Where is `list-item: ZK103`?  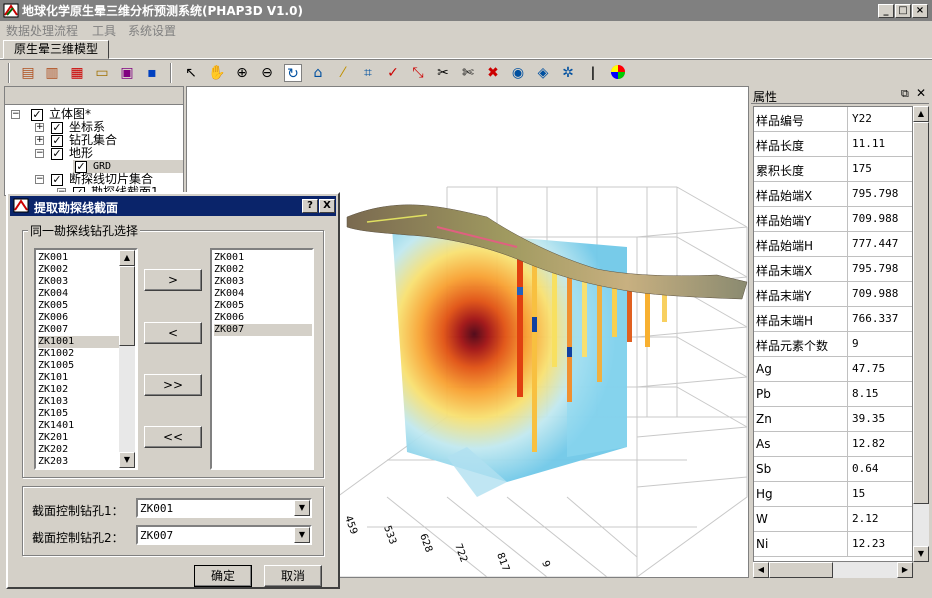 list-item: ZK103 is located at coordinates (79, 402).